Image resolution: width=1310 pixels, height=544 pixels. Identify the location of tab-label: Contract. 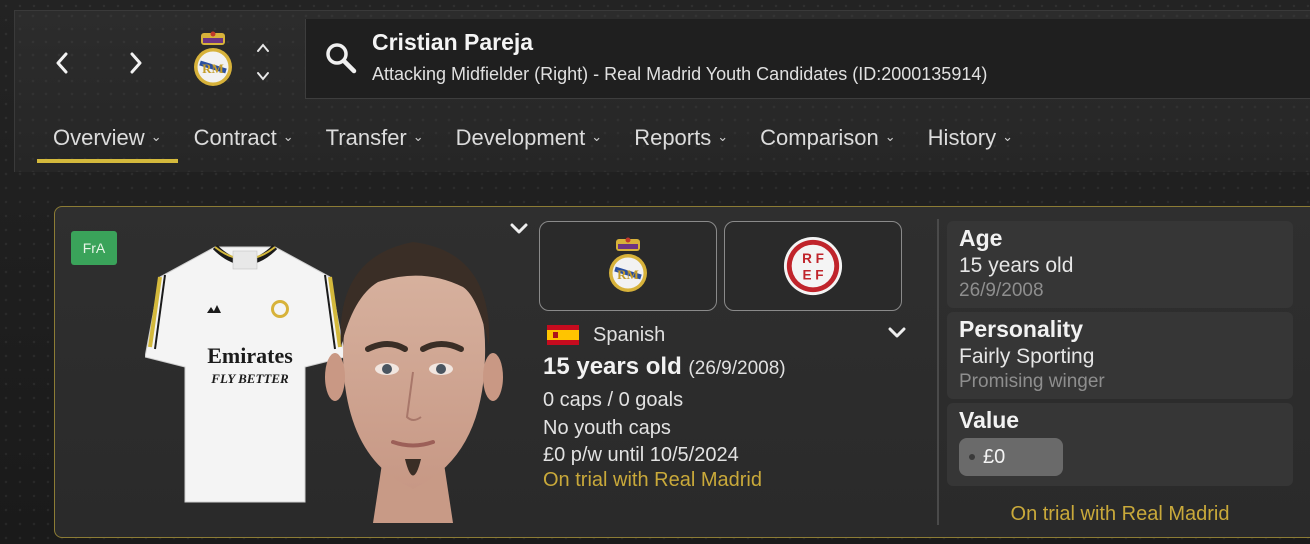
(235, 137).